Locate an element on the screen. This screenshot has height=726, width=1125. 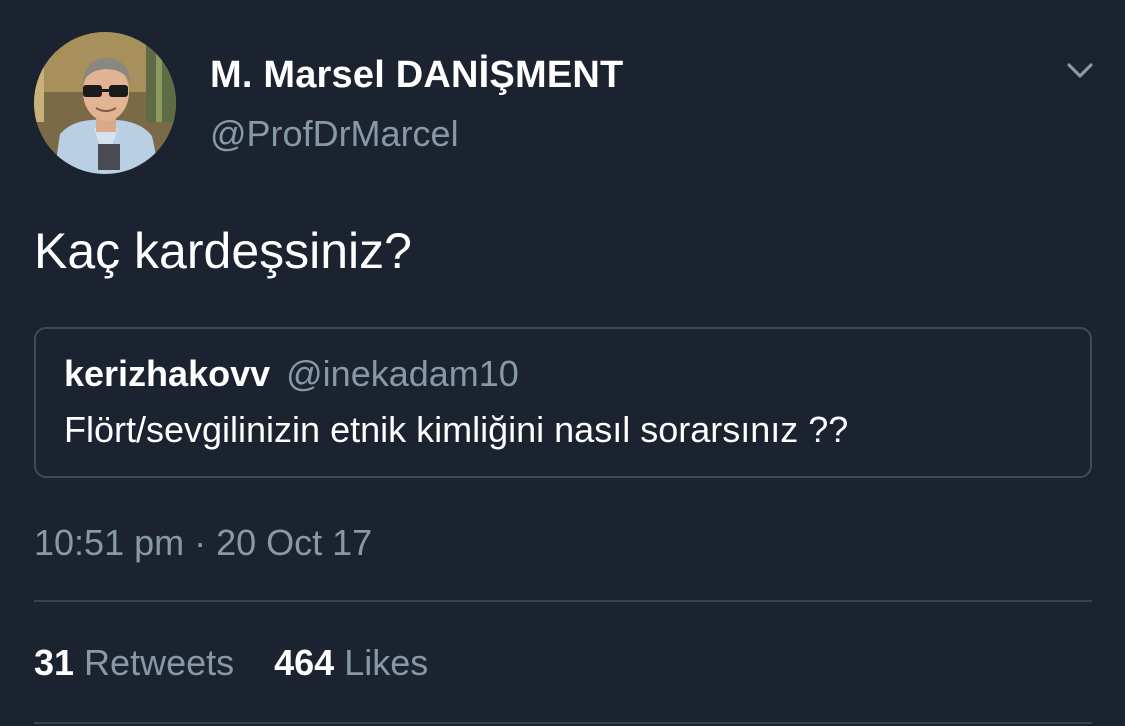
tweet-stats: 31 Retweets 464 Likes is located at coordinates (231, 663).